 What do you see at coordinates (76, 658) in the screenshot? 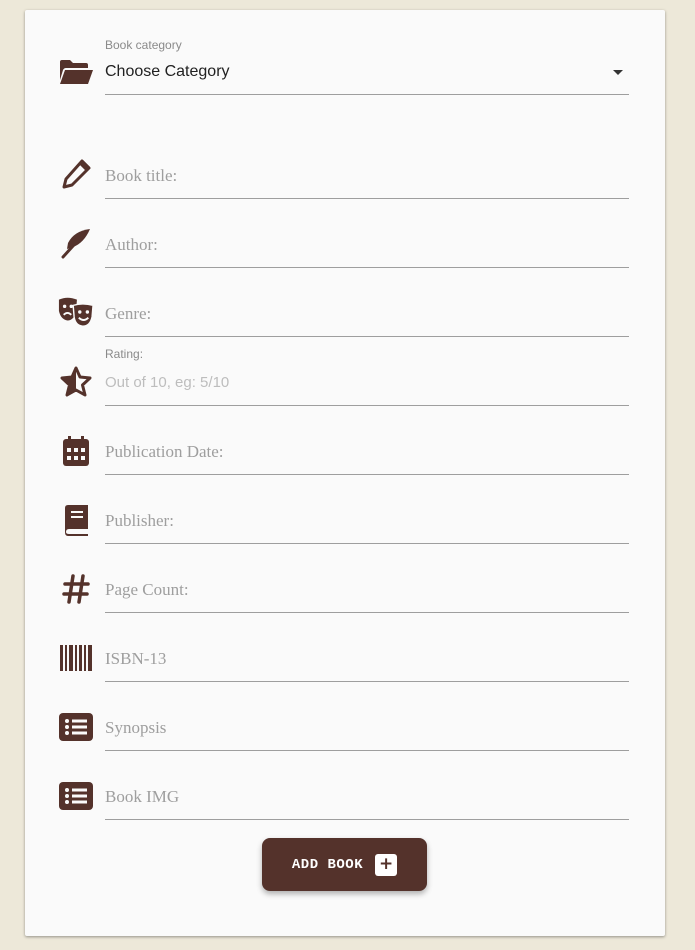
I see `barcode-icon` at bounding box center [76, 658].